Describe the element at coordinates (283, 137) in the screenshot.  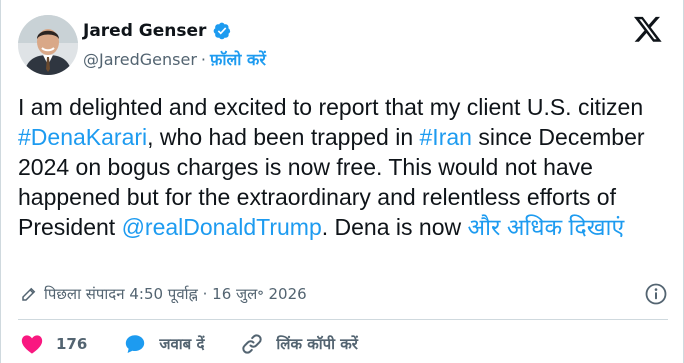
I see `tweet-text-part: , who had been trapped in` at that location.